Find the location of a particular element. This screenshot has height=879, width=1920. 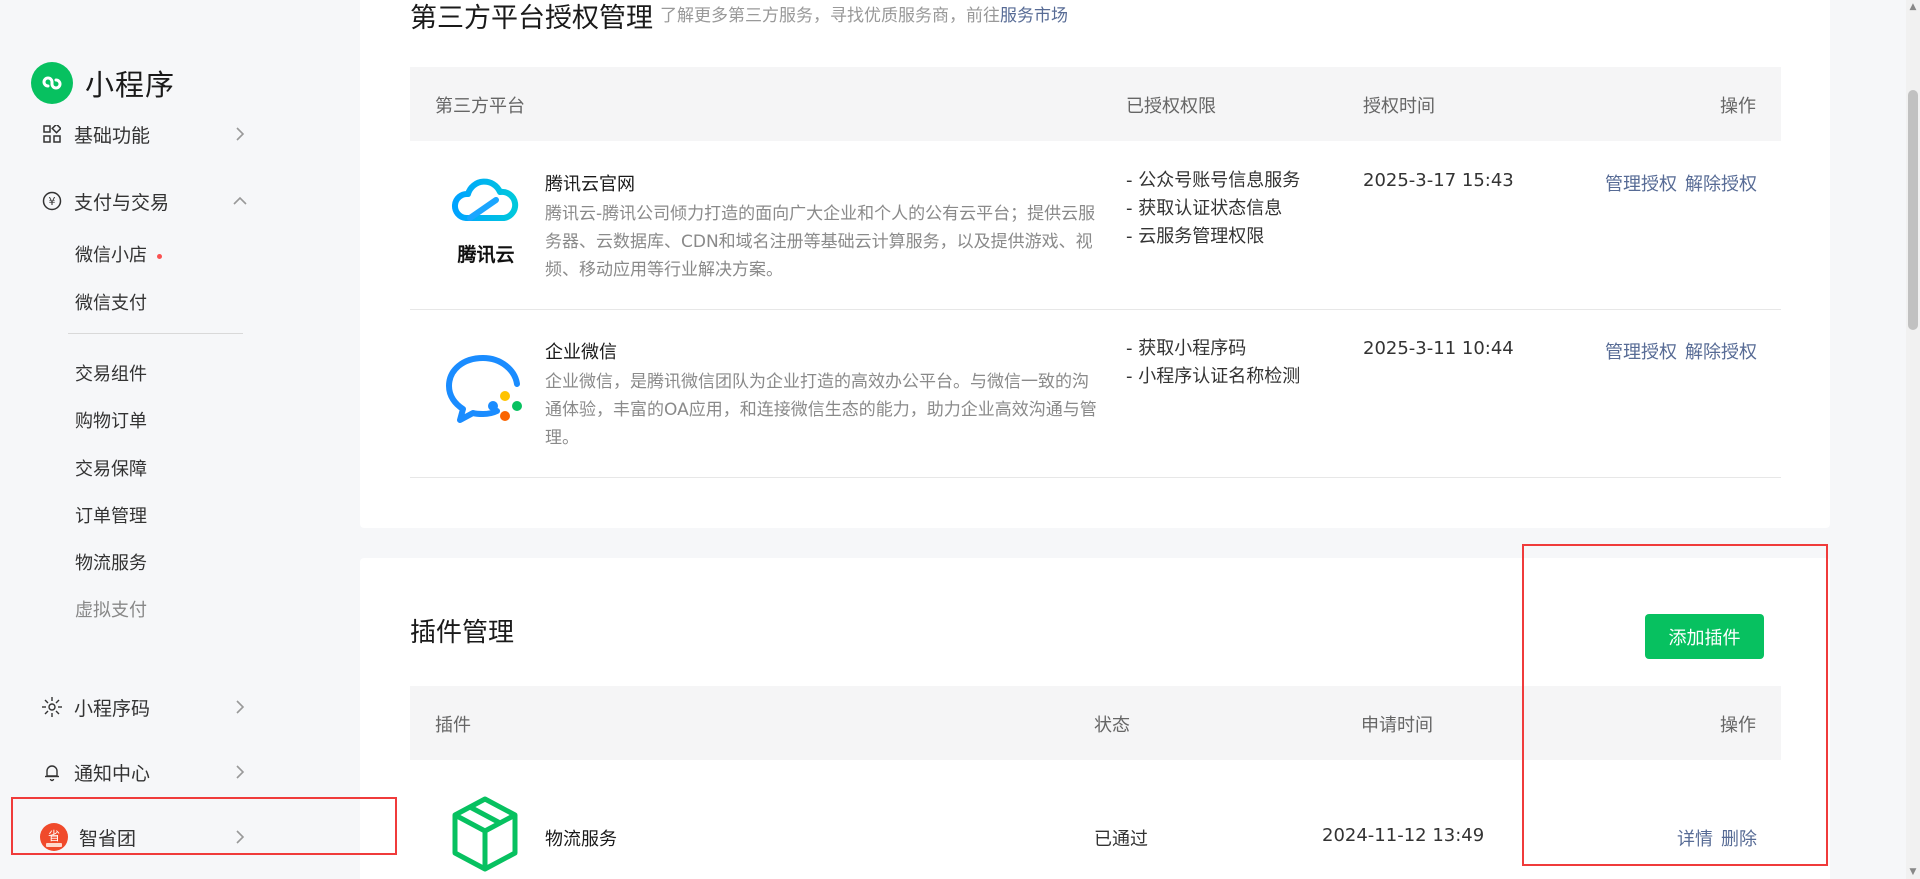

col-ops: 操作 is located at coordinates (1738, 106).